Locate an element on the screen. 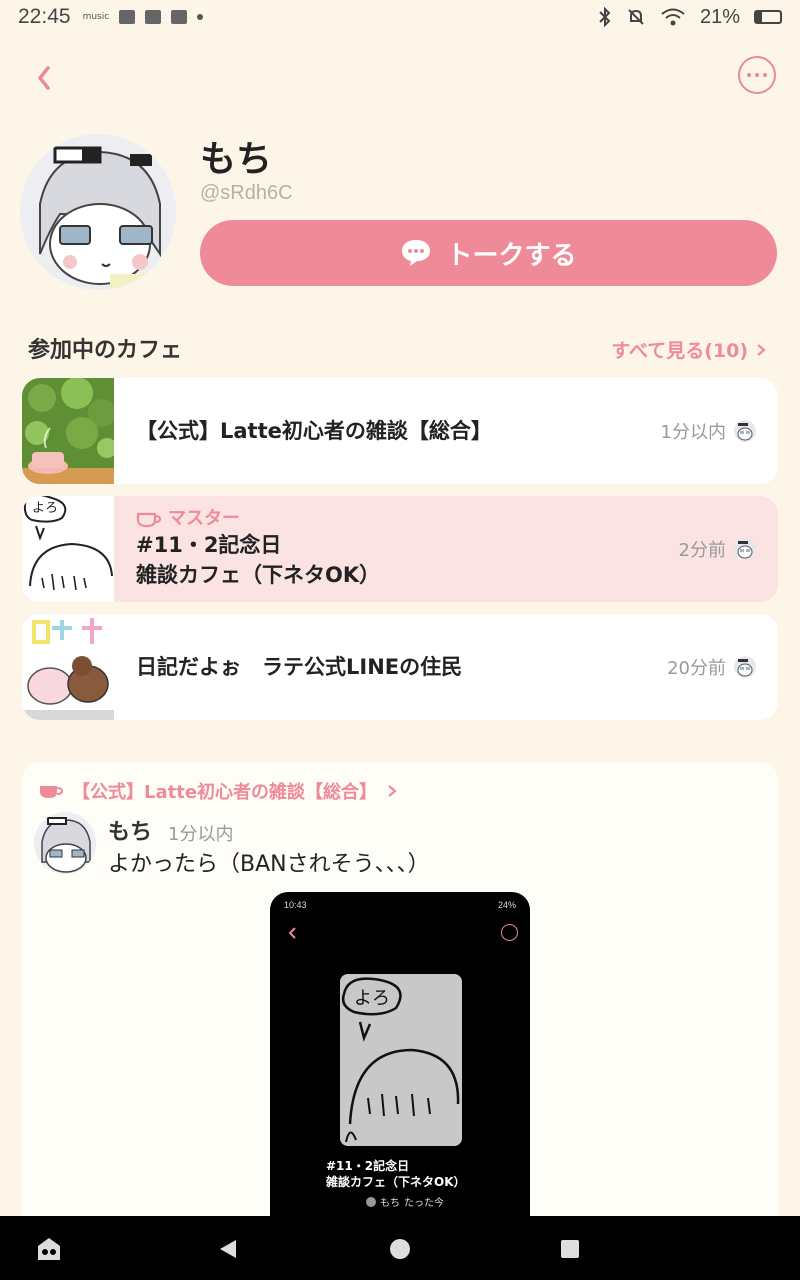  talk-button-label: トークする is located at coordinates (511, 255).